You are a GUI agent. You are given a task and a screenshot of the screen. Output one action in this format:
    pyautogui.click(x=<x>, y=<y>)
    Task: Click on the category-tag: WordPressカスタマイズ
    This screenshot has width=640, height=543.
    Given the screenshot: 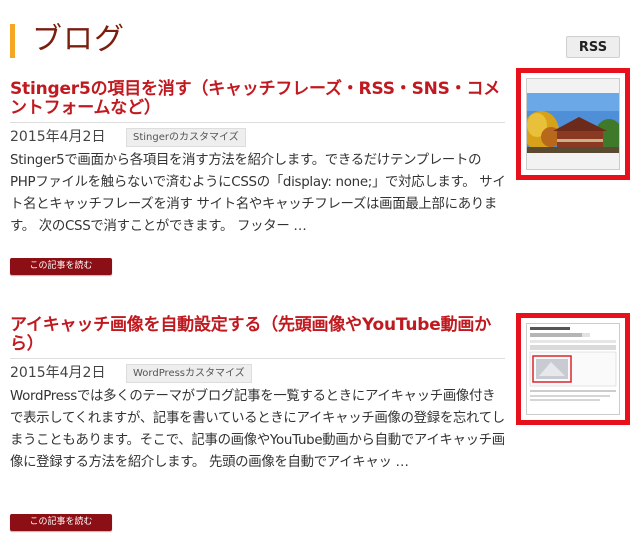 What is the action you would take?
    pyautogui.click(x=189, y=373)
    